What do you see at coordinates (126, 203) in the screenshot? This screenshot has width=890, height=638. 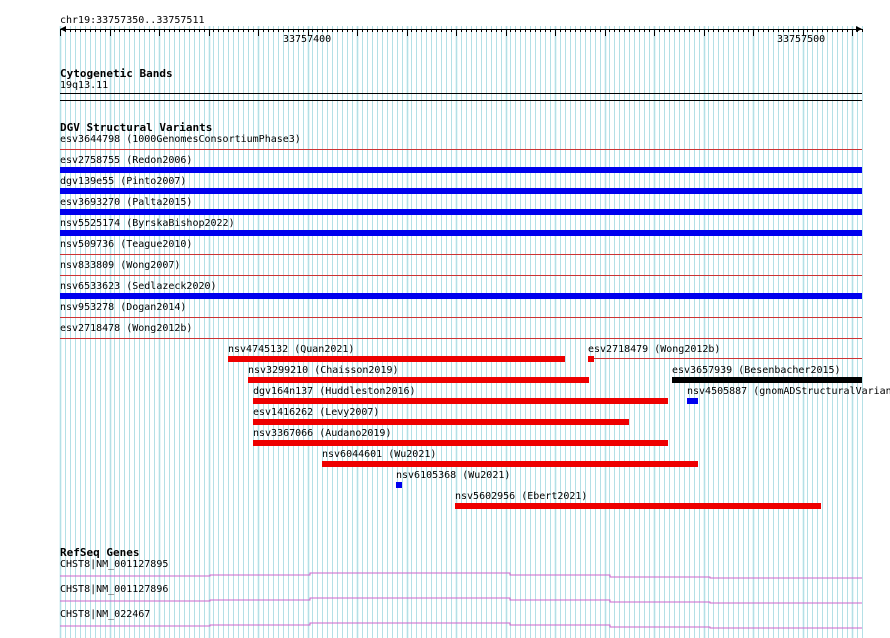 I see `dgv-row-label: esv3693270 (Palta2015)` at bounding box center [126, 203].